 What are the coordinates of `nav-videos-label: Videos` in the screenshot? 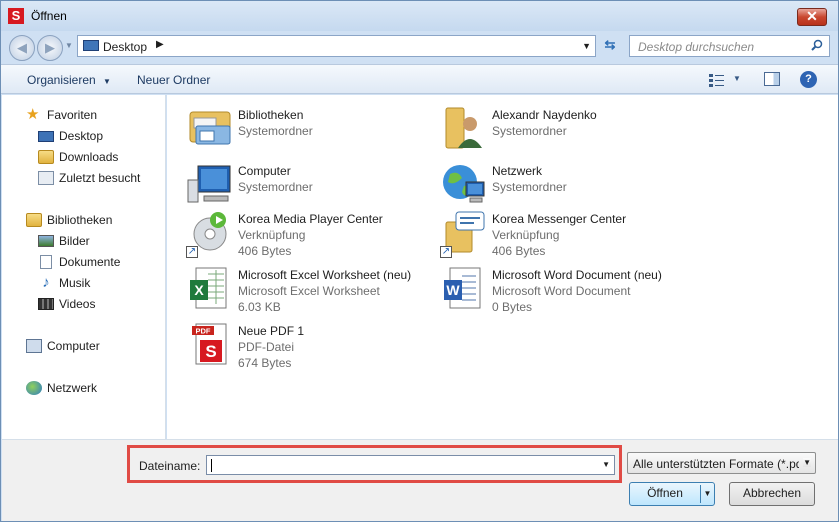 It's located at (77, 304).